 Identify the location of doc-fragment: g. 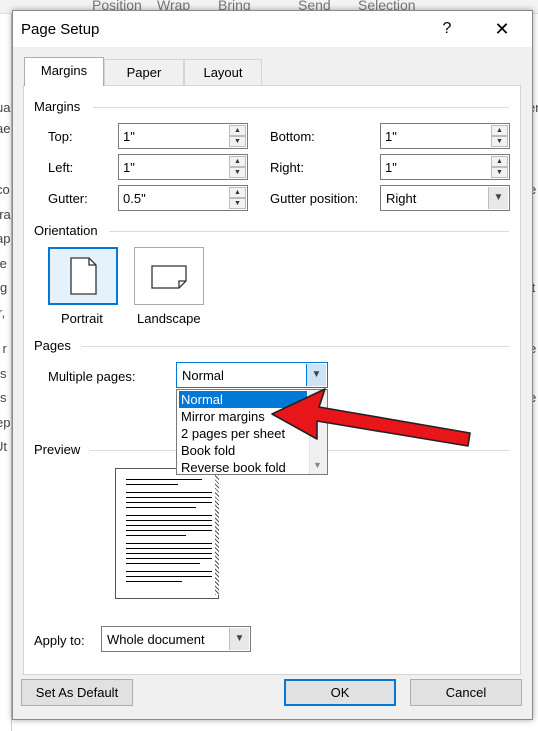
(4, 287).